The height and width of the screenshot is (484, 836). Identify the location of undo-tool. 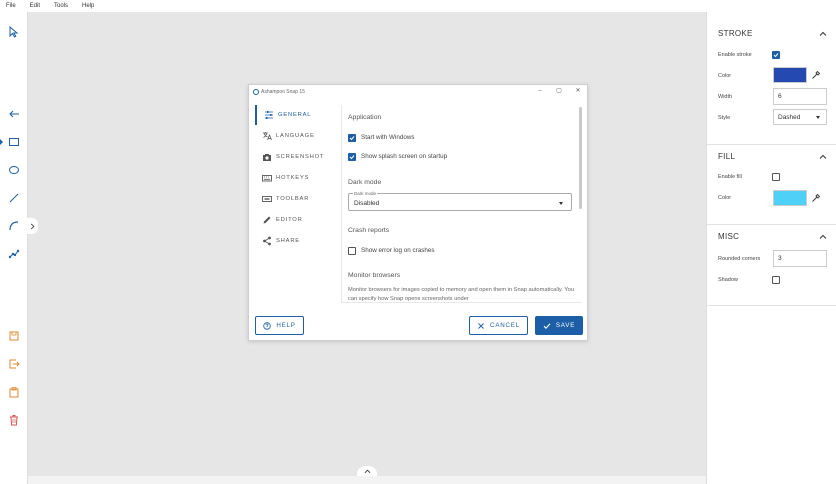
(14, 114).